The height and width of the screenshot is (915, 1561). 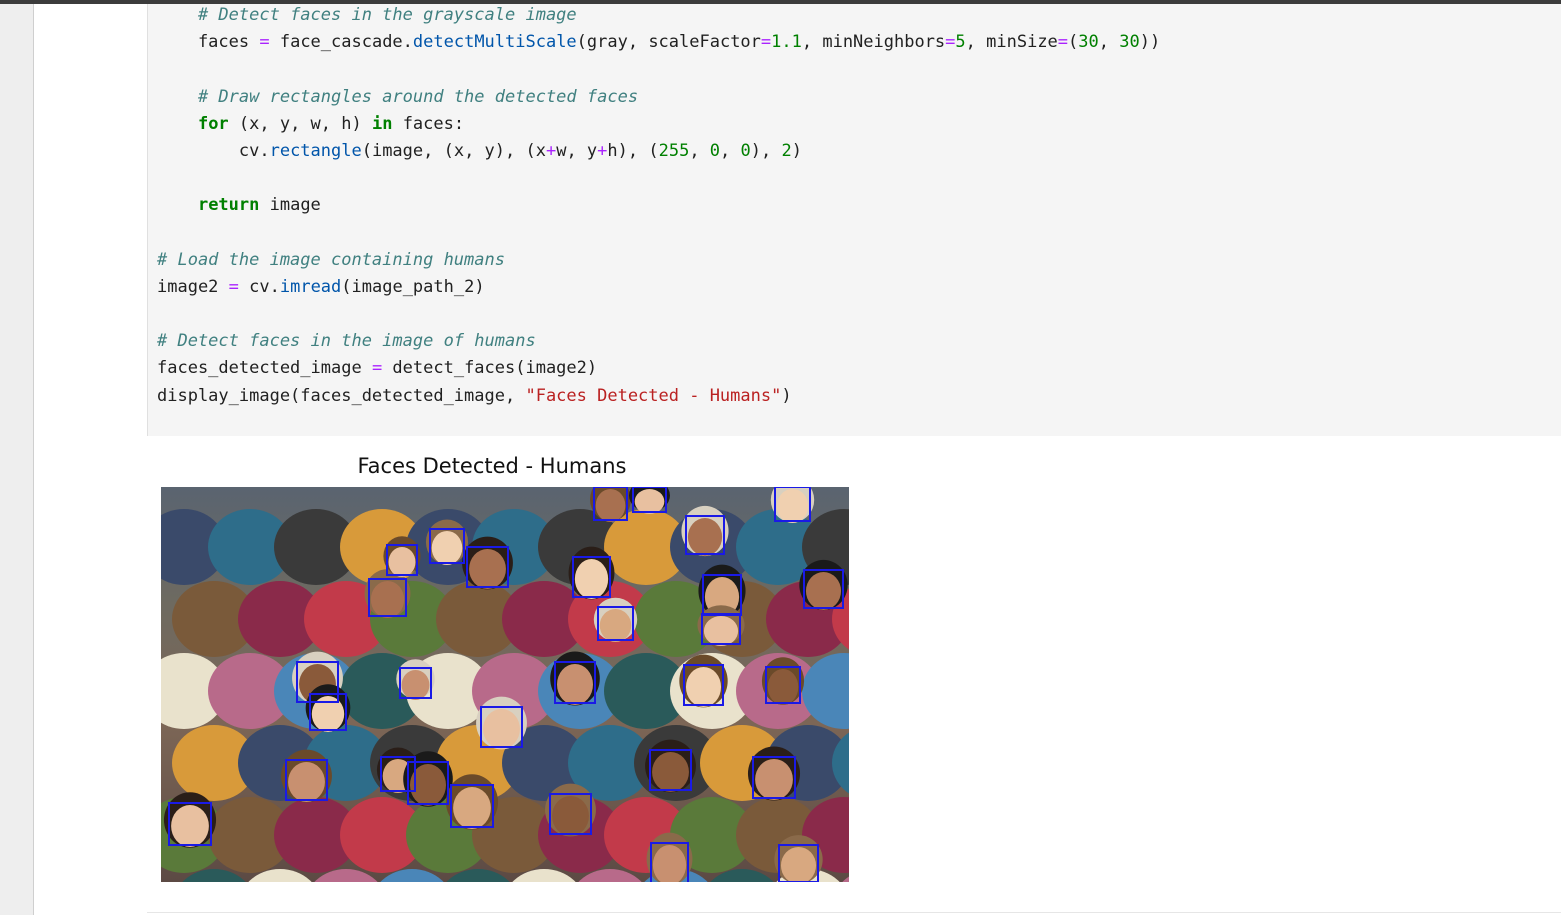 What do you see at coordinates (264, 368) in the screenshot?
I see `code-token: faces_detected_image` at bounding box center [264, 368].